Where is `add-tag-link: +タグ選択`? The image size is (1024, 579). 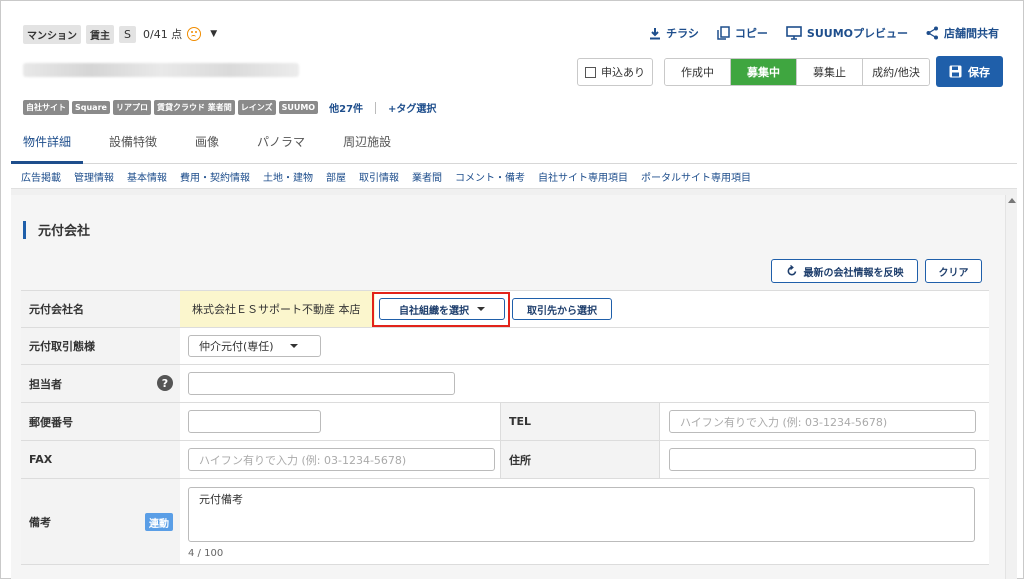 add-tag-link: +タグ選択 is located at coordinates (412, 107).